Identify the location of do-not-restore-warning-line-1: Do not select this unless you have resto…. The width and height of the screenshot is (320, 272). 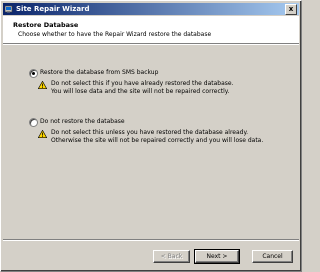
(150, 132).